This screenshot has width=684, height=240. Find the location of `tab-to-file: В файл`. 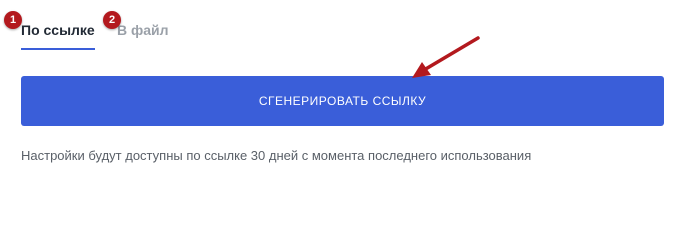

tab-to-file: В файл is located at coordinates (143, 30).